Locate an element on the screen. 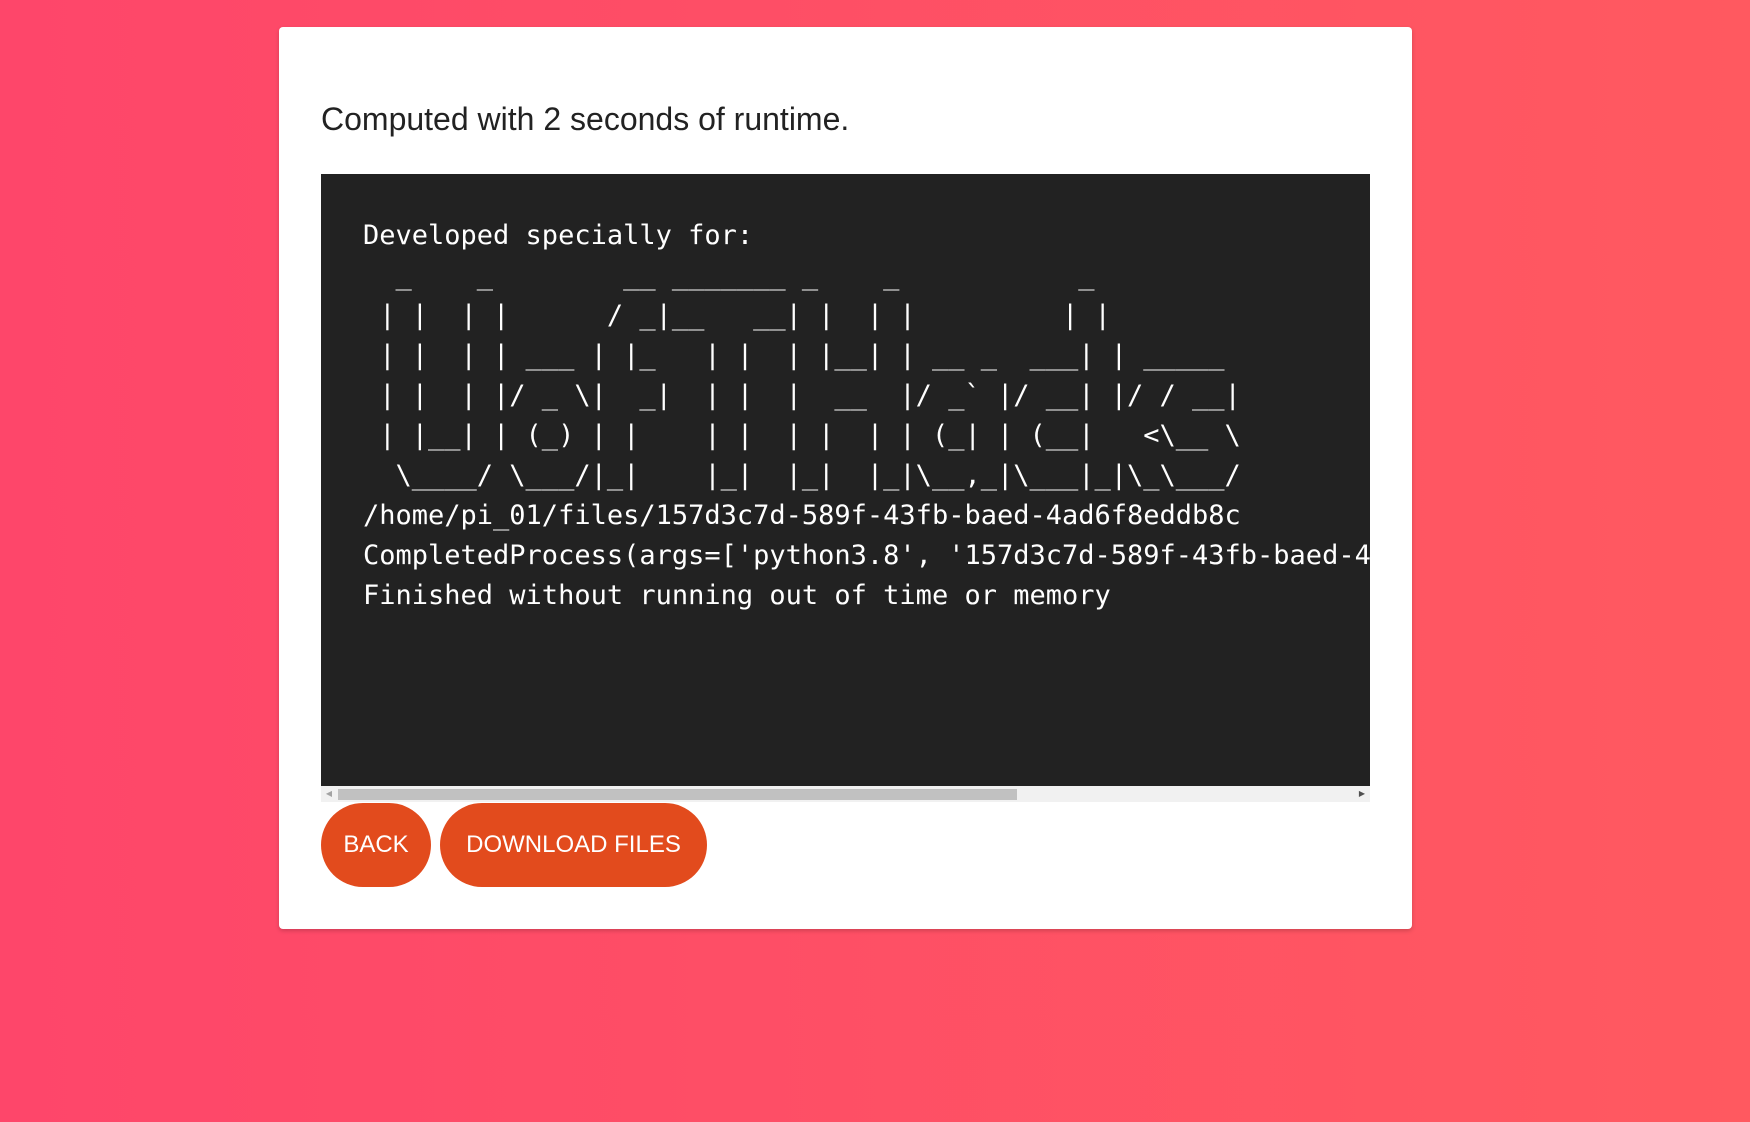 Image resolution: width=1750 pixels, height=1122 pixels. console-header: Developed specially for: is located at coordinates (558, 235).